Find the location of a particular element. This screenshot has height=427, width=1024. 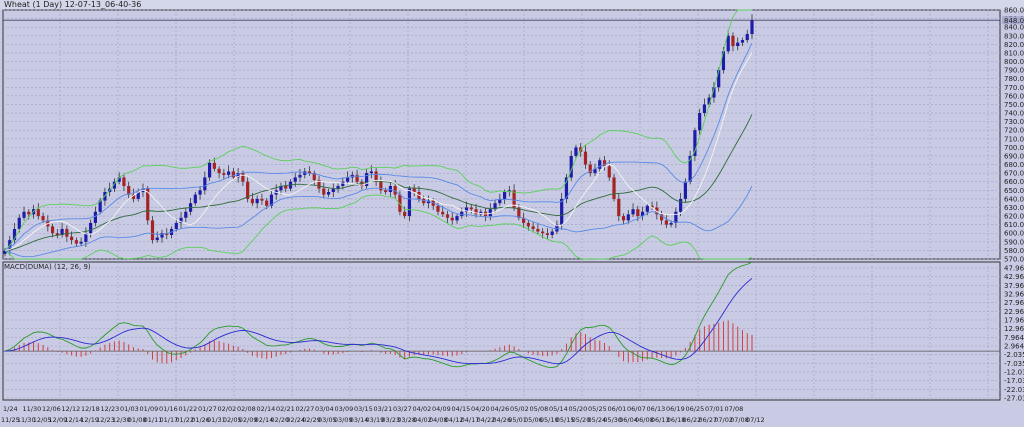

x-axis-label-top: 05/08 is located at coordinates (539, 409).